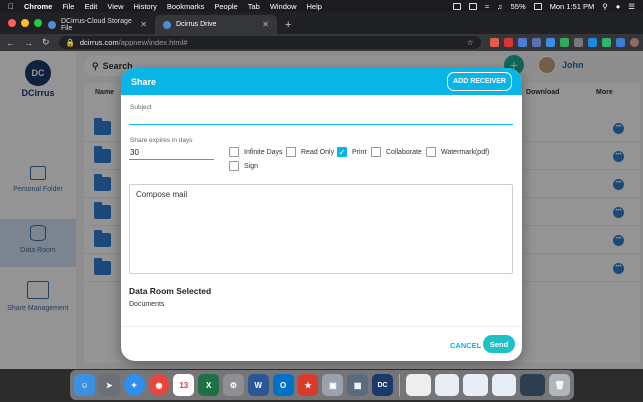  I want to click on sign-checkbox: Sign, so click(243, 166).